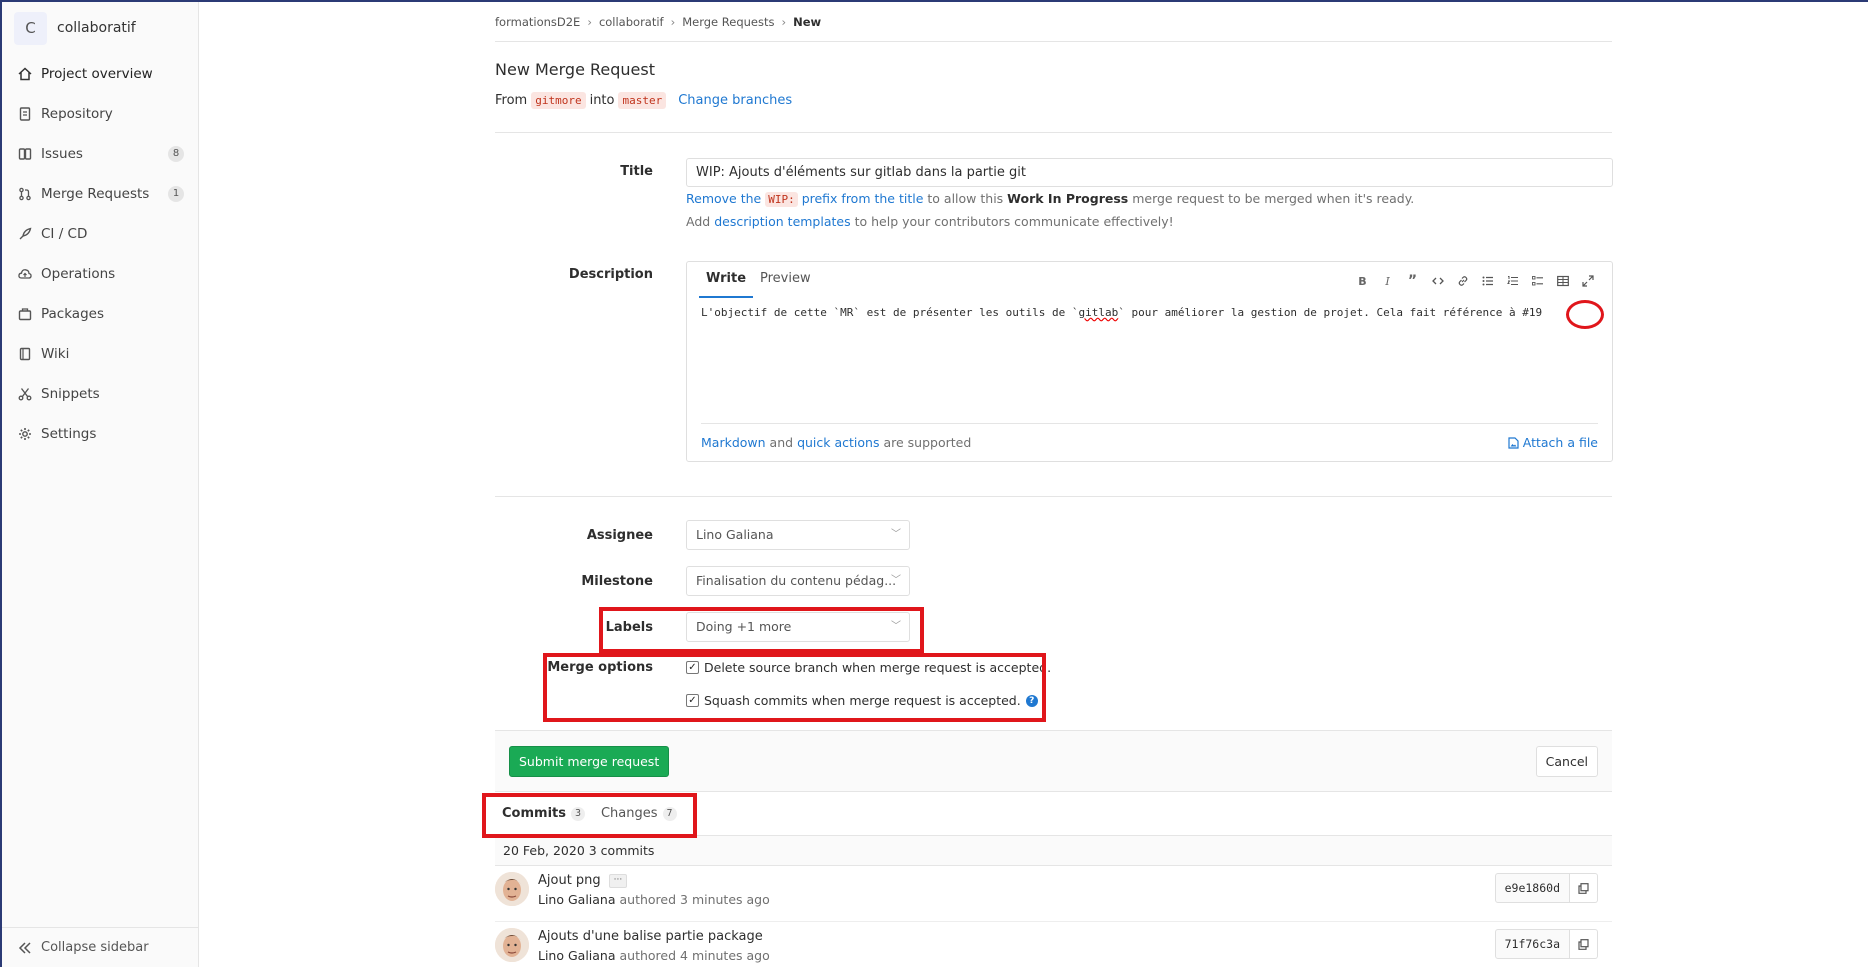  I want to click on link-icon, so click(1462, 281).